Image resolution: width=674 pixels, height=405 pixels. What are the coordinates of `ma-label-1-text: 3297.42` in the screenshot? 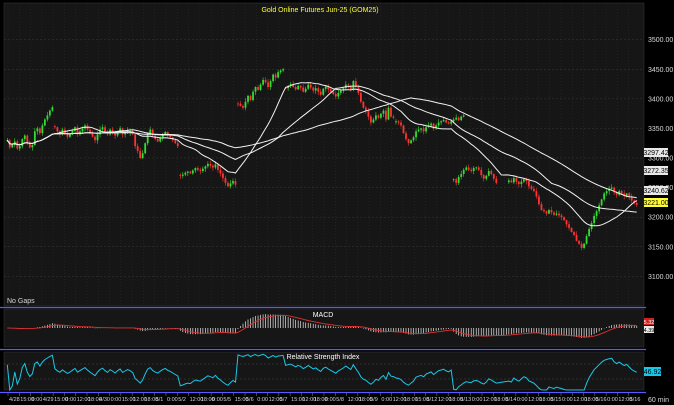 It's located at (655, 153).